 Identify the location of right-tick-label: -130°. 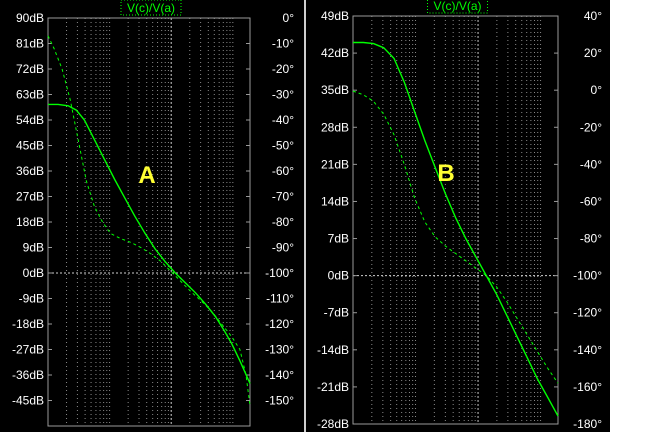
(279, 350).